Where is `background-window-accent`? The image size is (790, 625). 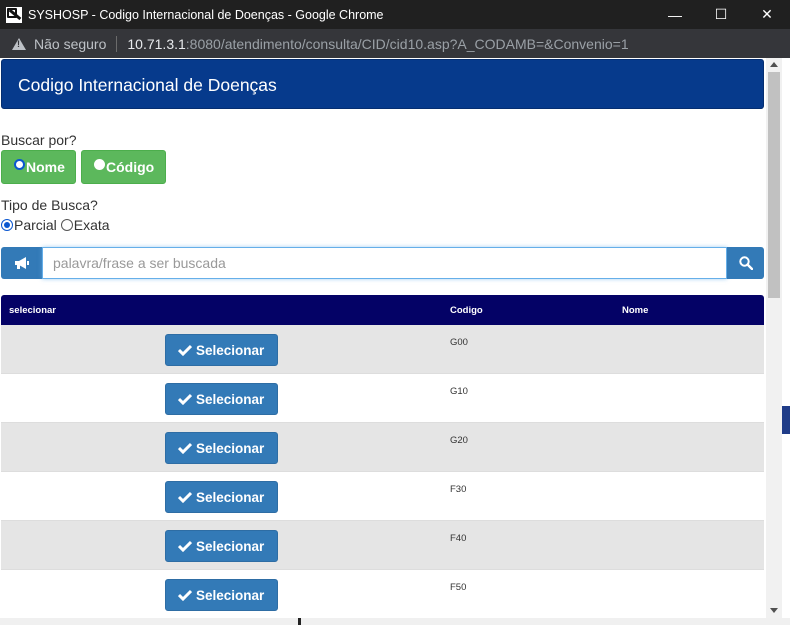
background-window-accent is located at coordinates (786, 420).